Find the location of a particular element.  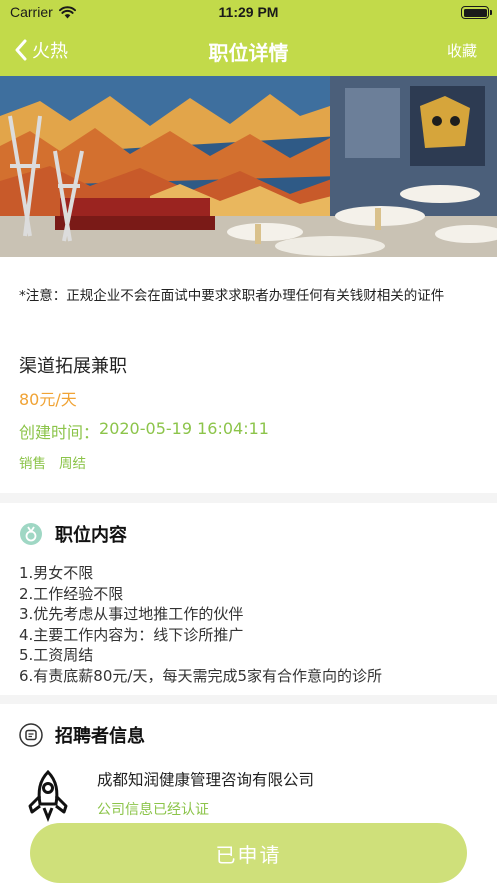

job-tag: 销售 is located at coordinates (32, 464).